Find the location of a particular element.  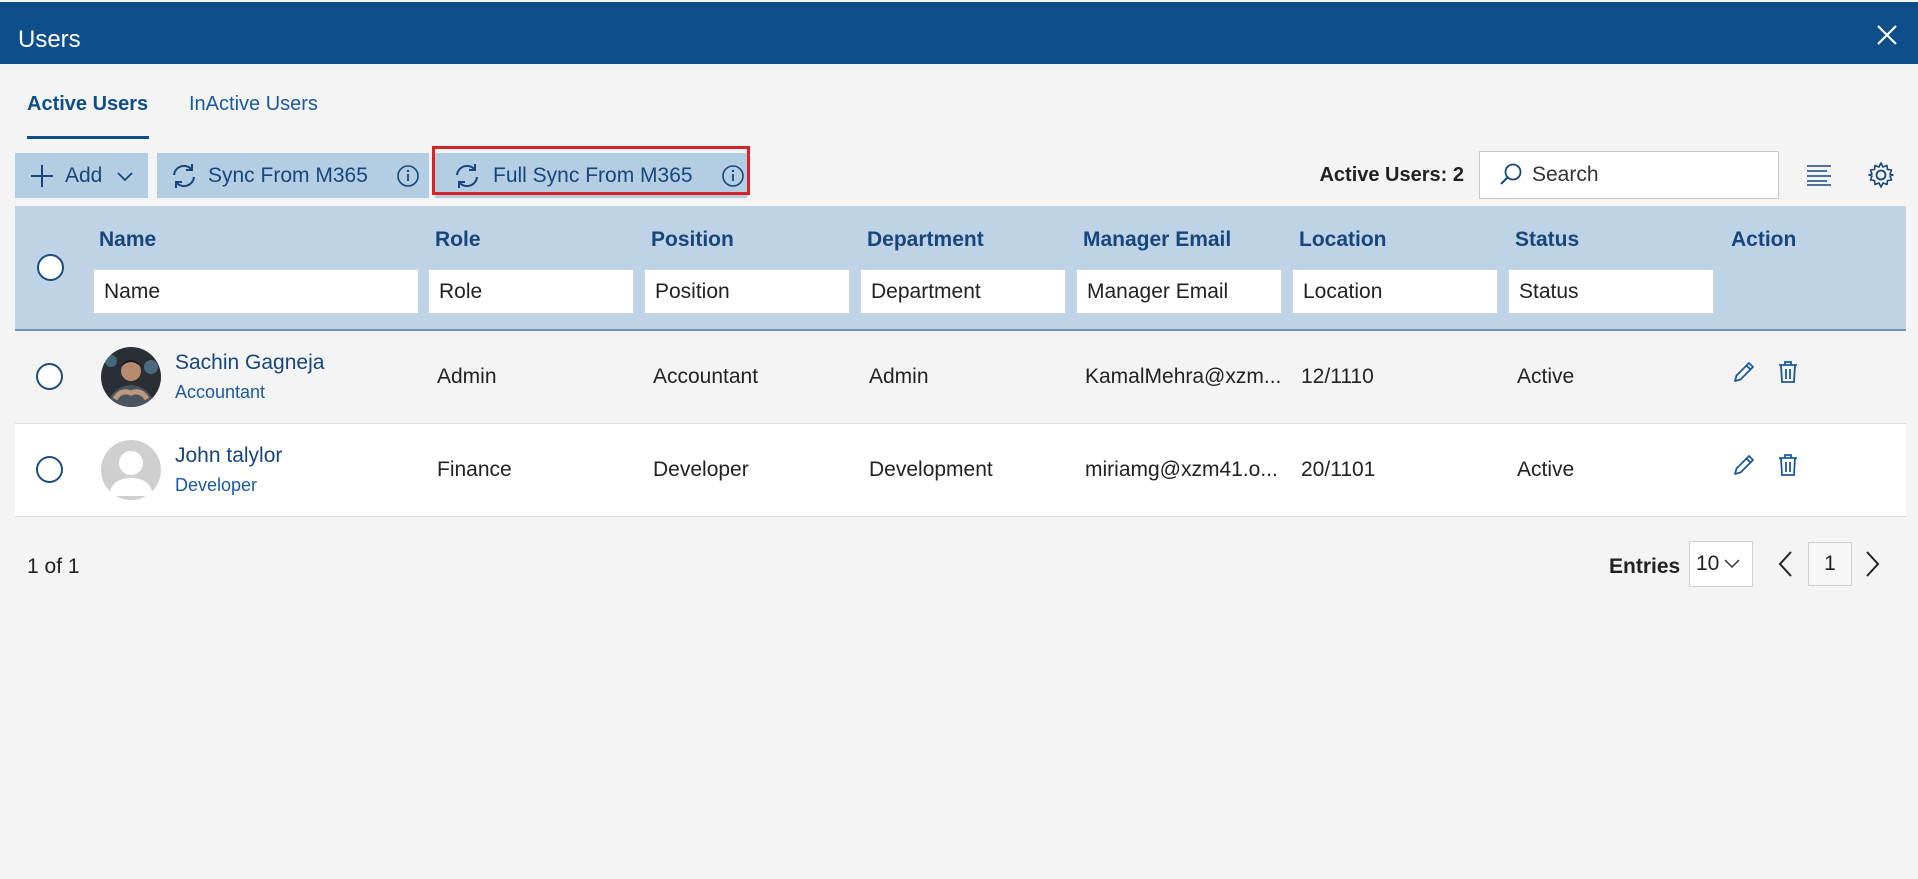

column-header-status: Status is located at coordinates (1547, 240).